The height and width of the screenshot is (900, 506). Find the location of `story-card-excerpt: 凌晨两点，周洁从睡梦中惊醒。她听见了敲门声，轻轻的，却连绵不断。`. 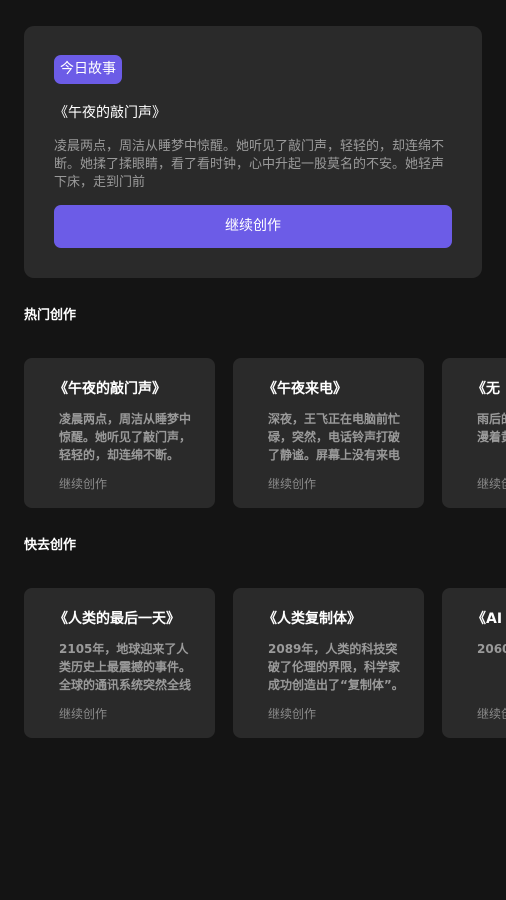

story-card-excerpt: 凌晨两点，周洁从睡梦中惊醒。她听见了敲门声，轻轻的，却连绵不断。 is located at coordinates (125, 437).